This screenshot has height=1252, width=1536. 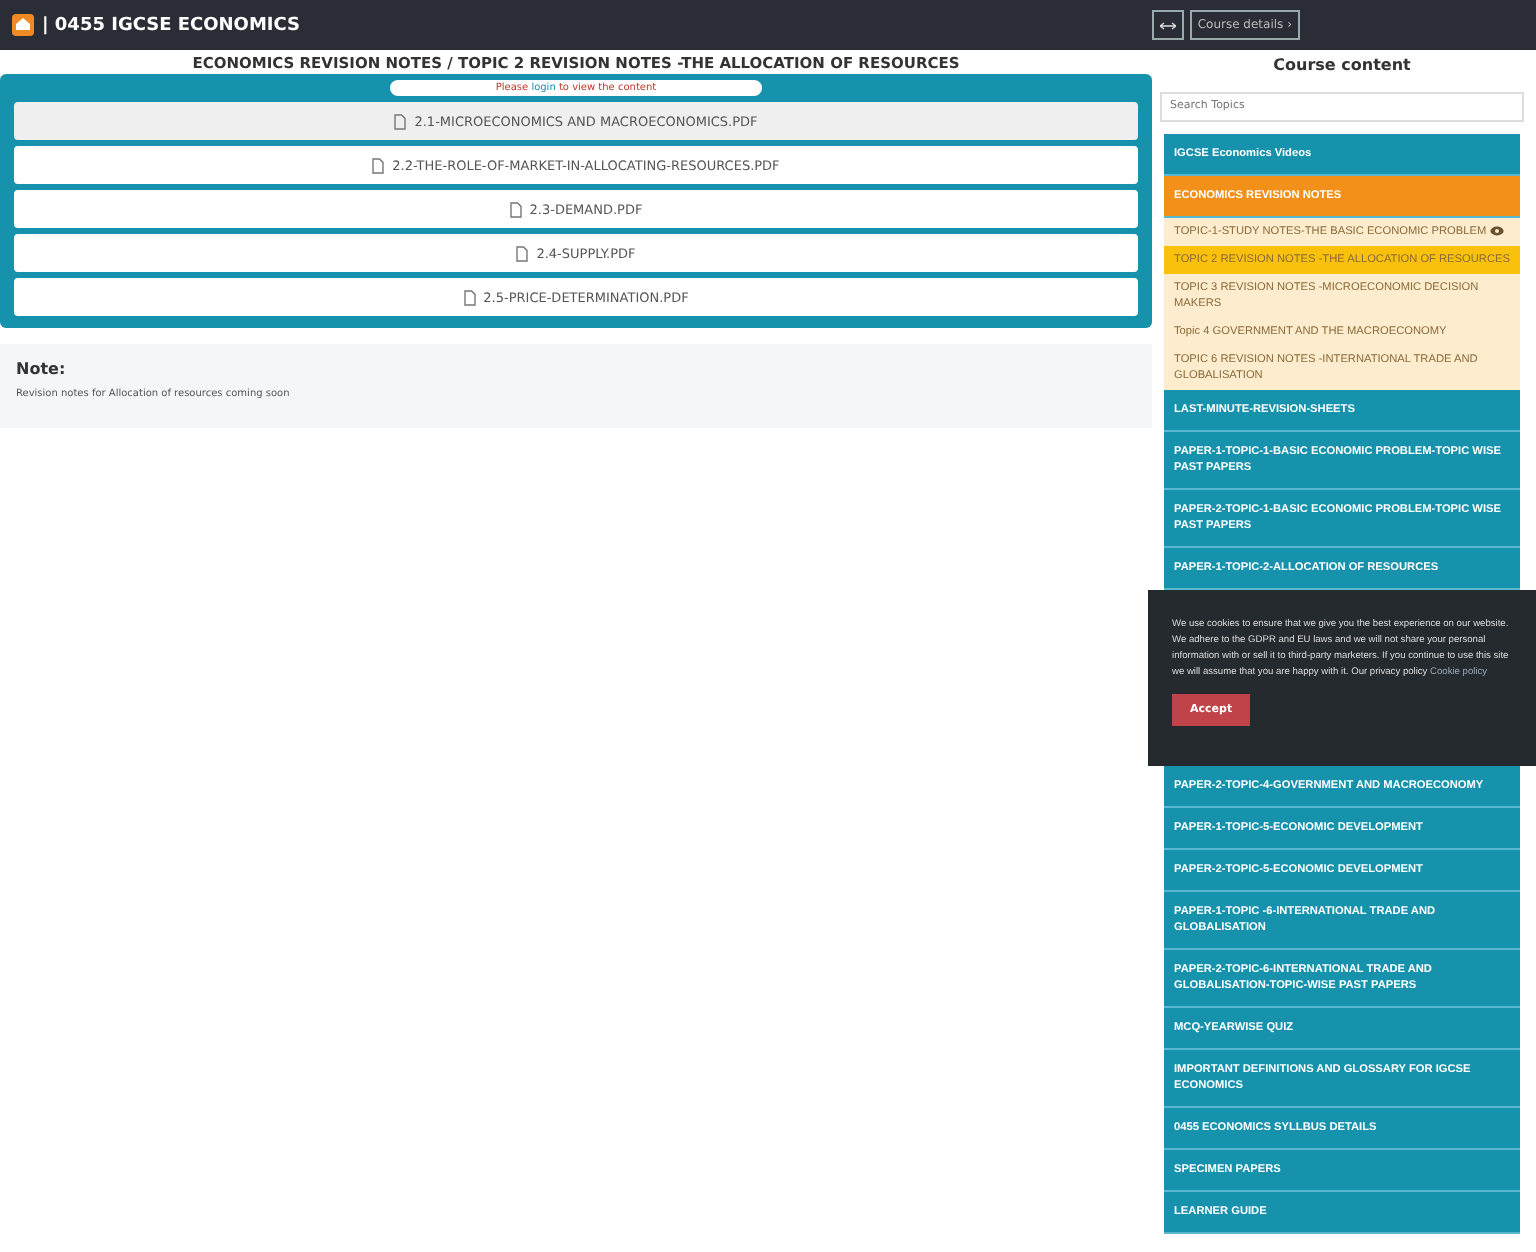 I want to click on logo-icon, so click(x=23, y=25).